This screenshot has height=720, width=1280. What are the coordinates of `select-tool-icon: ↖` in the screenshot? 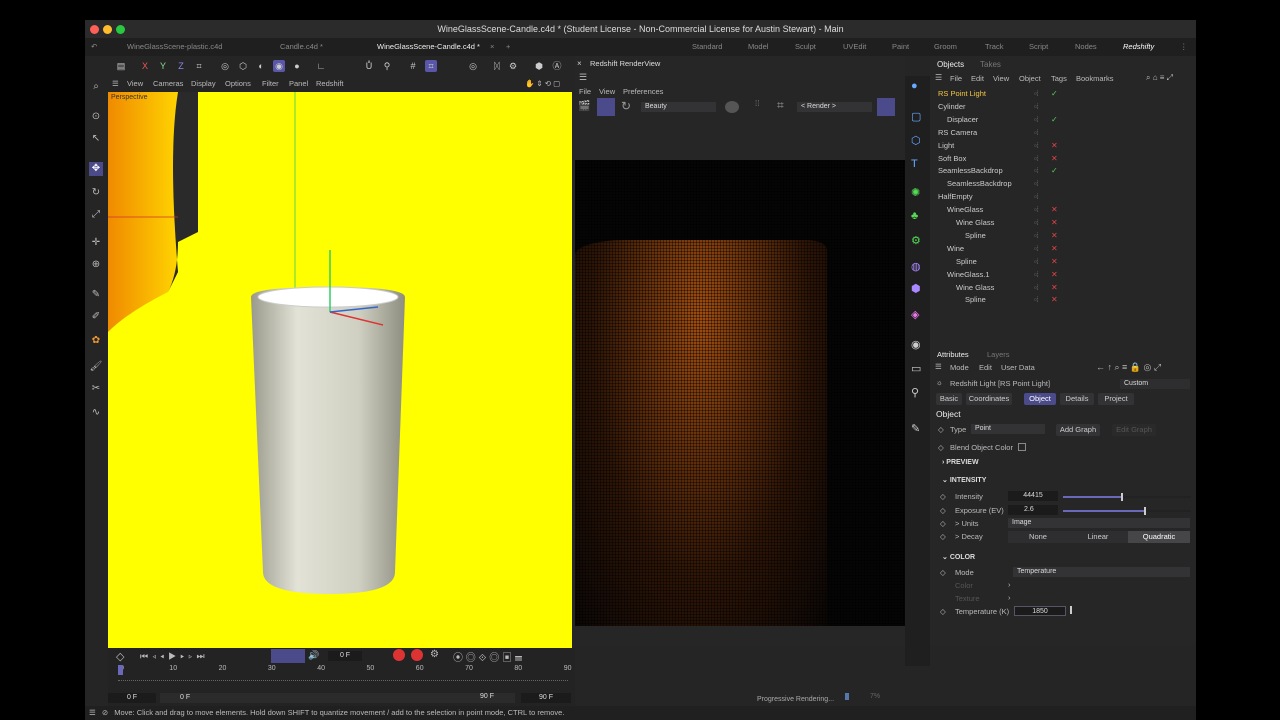 It's located at (96, 139).